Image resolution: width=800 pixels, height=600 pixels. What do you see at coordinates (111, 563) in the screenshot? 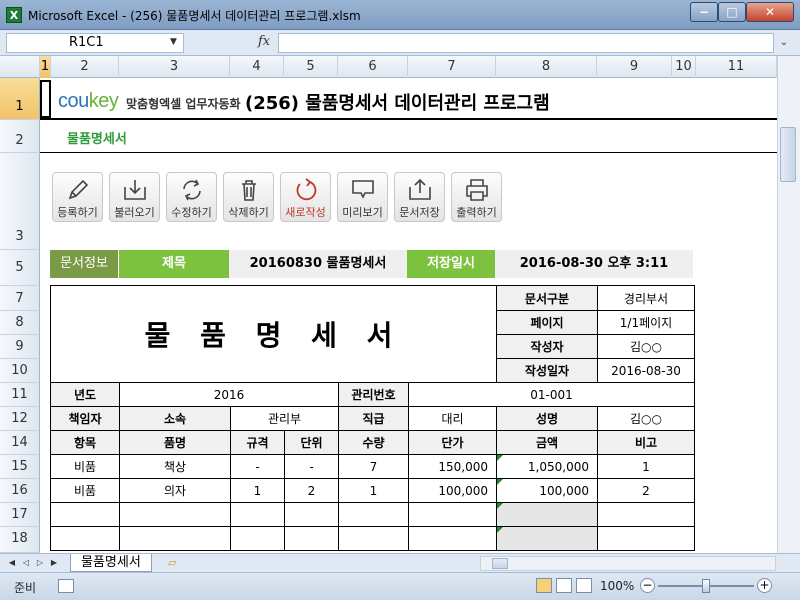
I see `sheet-tab-active: 물품명세서` at bounding box center [111, 563].